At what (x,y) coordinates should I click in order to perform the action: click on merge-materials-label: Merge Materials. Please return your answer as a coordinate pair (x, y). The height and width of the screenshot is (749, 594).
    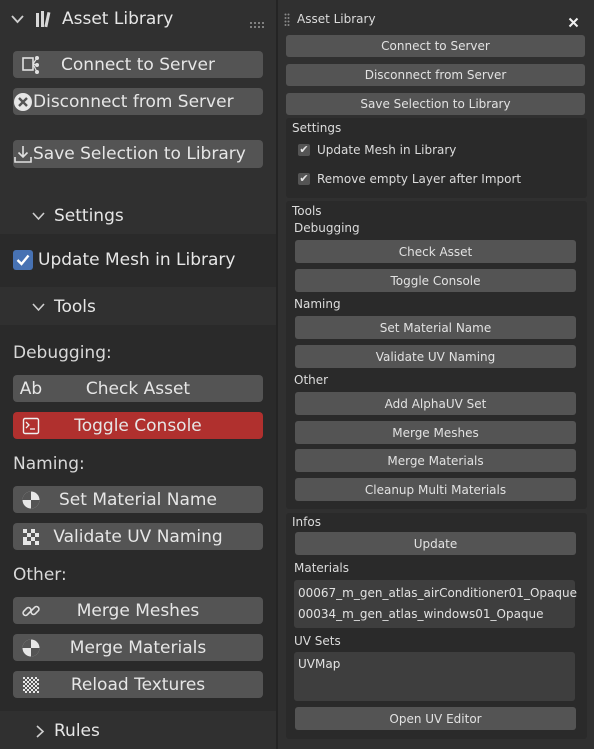
    Looking at the image, I should click on (138, 647).